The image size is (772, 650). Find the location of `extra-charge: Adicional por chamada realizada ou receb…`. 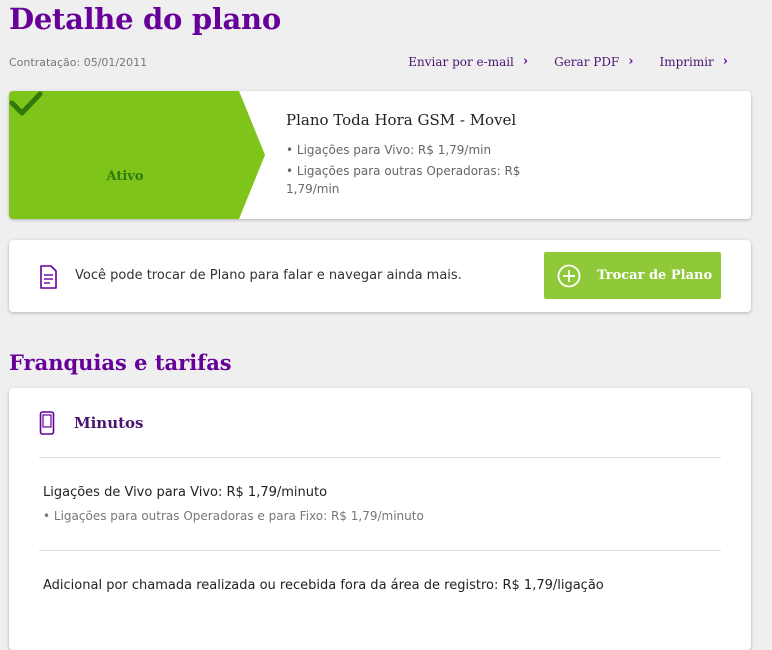

extra-charge: Adicional por chamada realizada ou receb… is located at coordinates (323, 585).